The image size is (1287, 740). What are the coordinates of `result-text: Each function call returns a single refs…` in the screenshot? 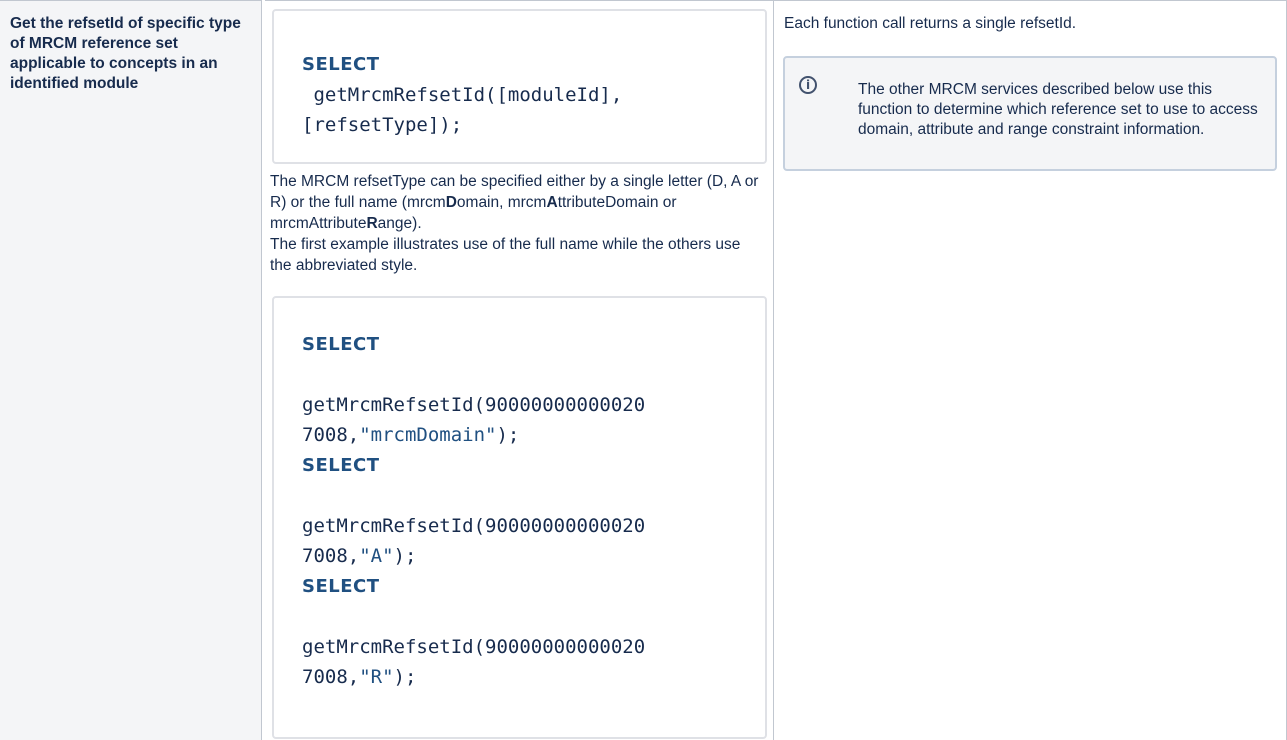 It's located at (930, 23).